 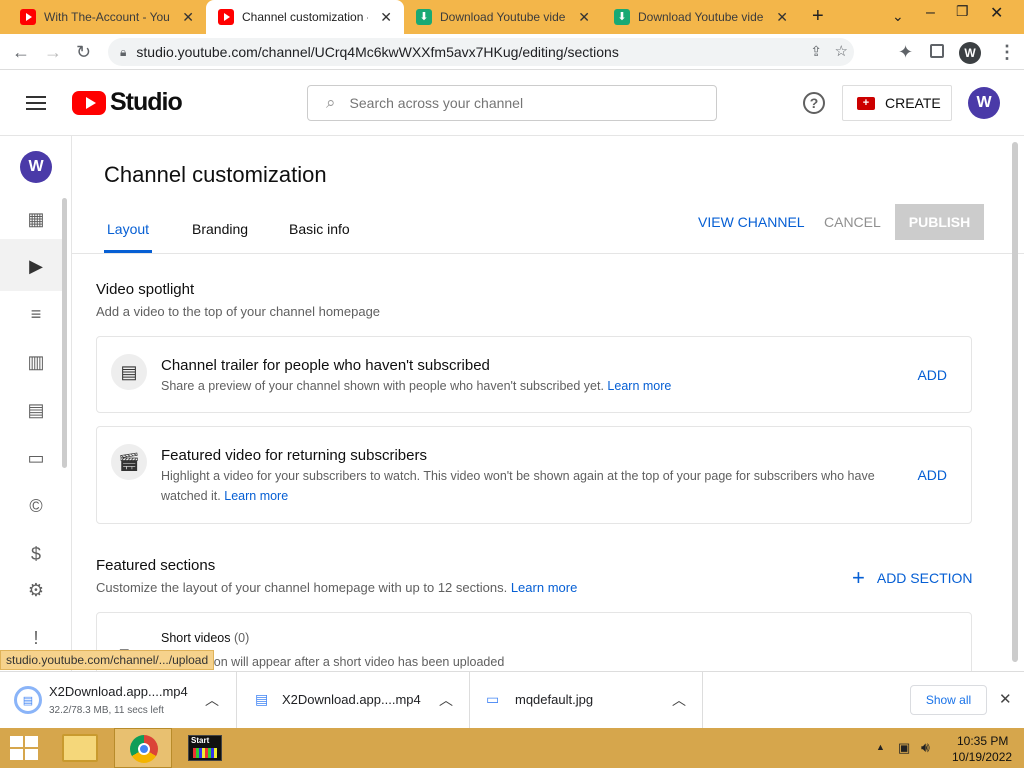 I want to click on tray-chevron-icon: ▲, so click(x=880, y=747).